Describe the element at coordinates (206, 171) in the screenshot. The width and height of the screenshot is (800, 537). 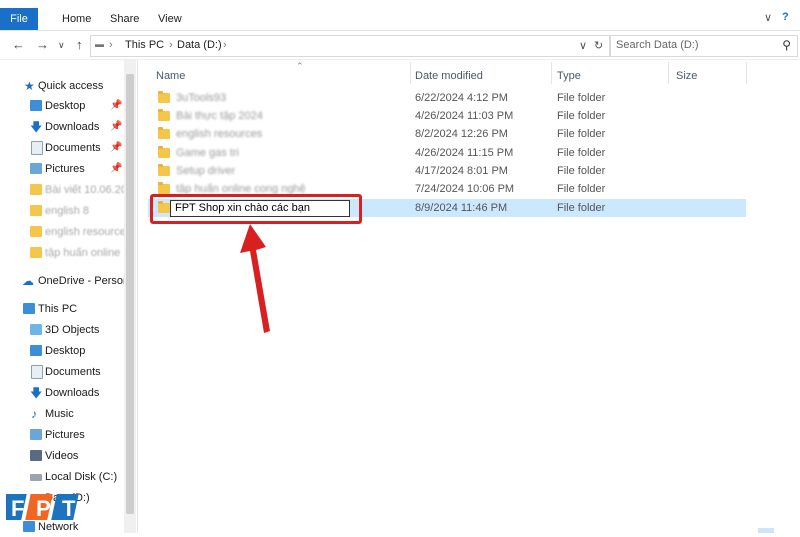
I see `file-name: Setup driver` at that location.